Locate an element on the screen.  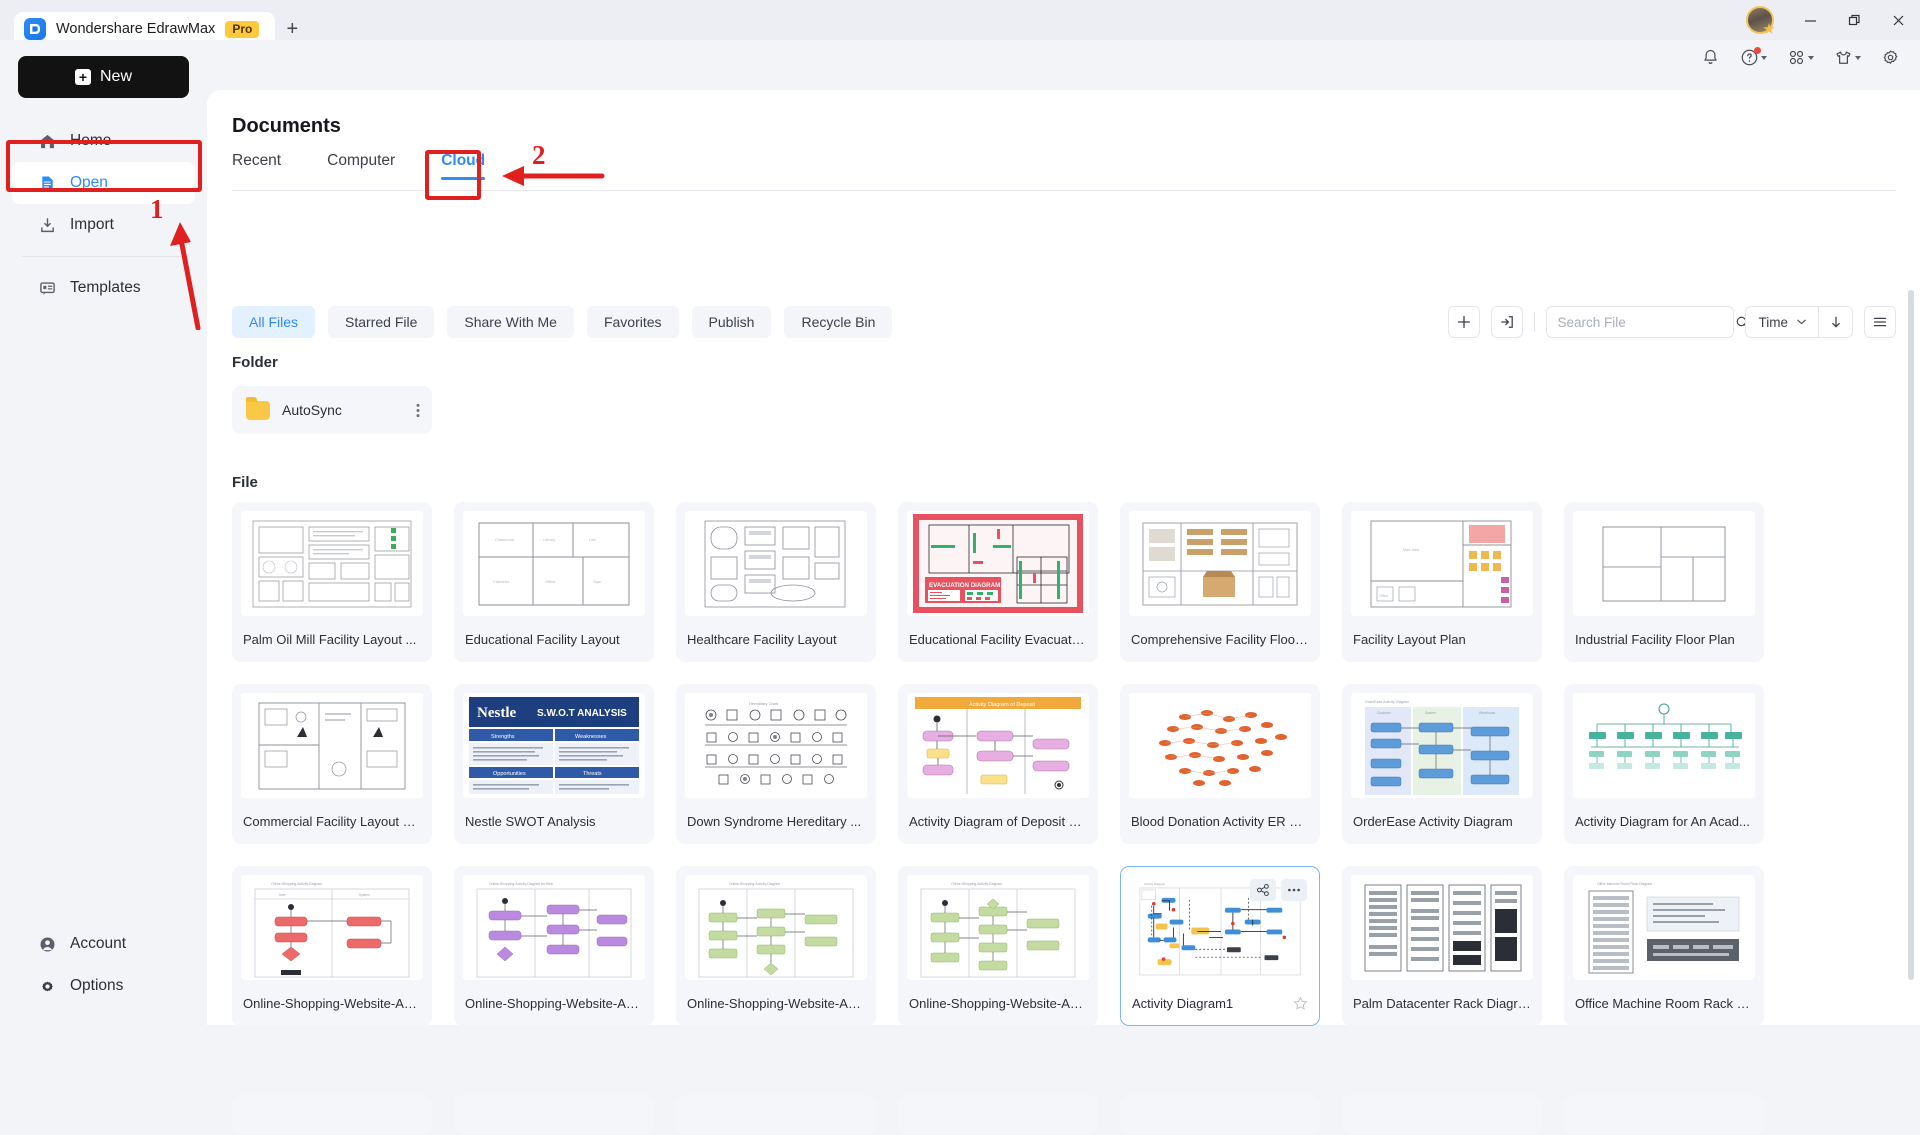
file-card: Palm Datacenter Rack Diagram is located at coordinates (1442, 946).